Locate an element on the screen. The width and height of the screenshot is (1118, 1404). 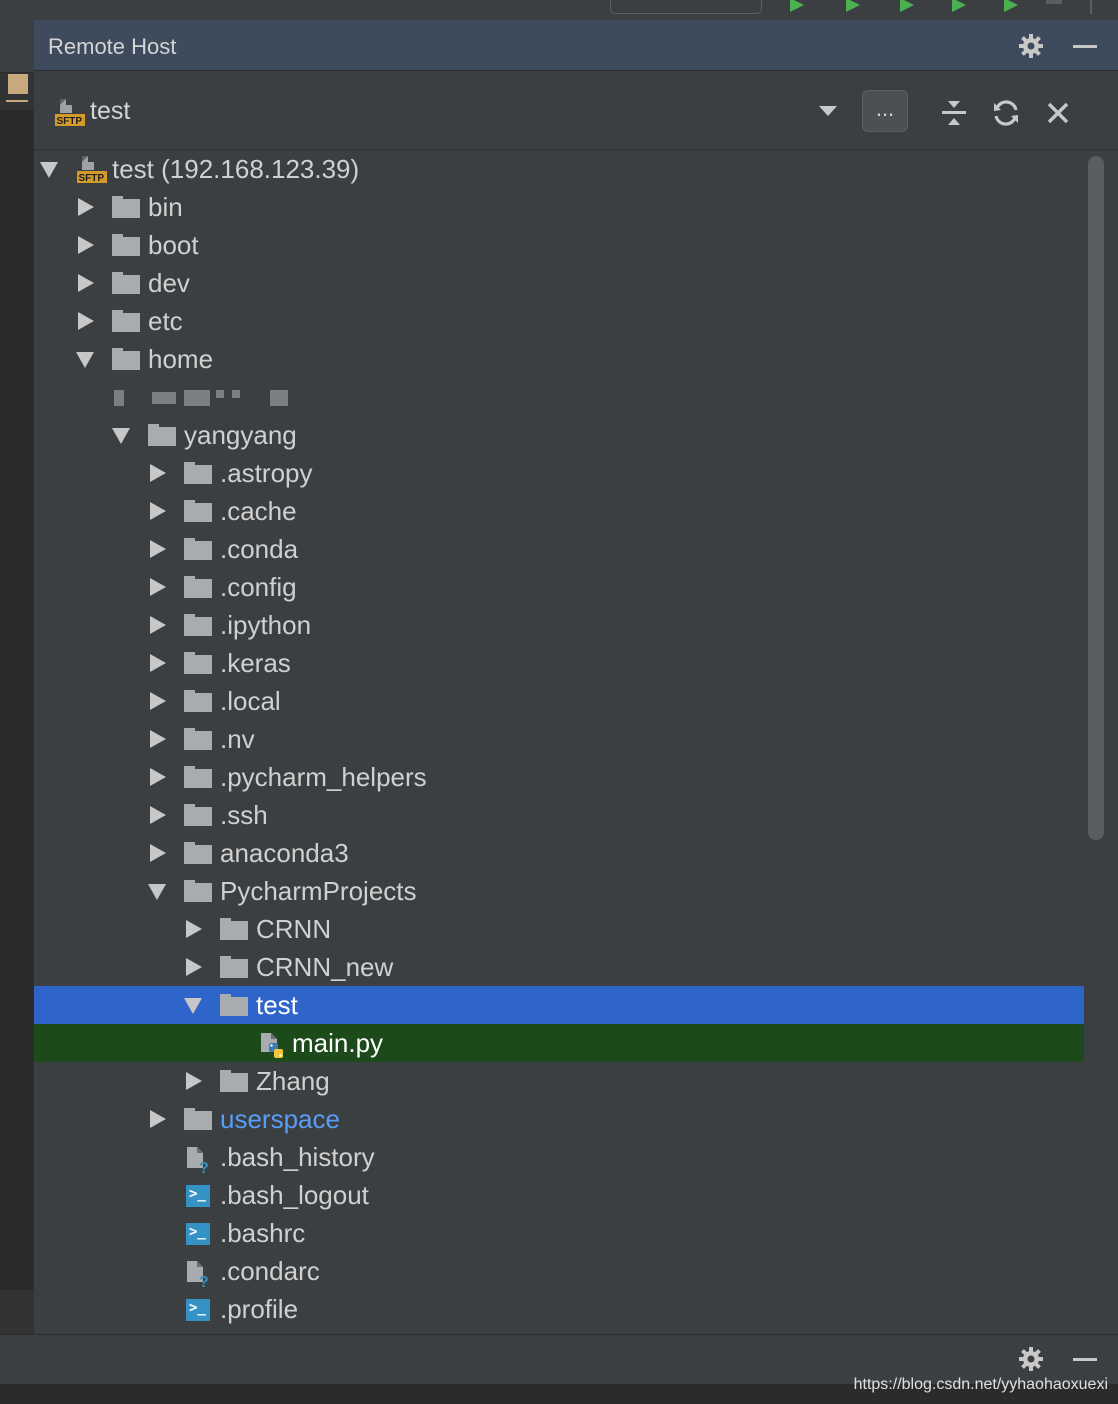
run-icon is located at coordinates (797, 6).